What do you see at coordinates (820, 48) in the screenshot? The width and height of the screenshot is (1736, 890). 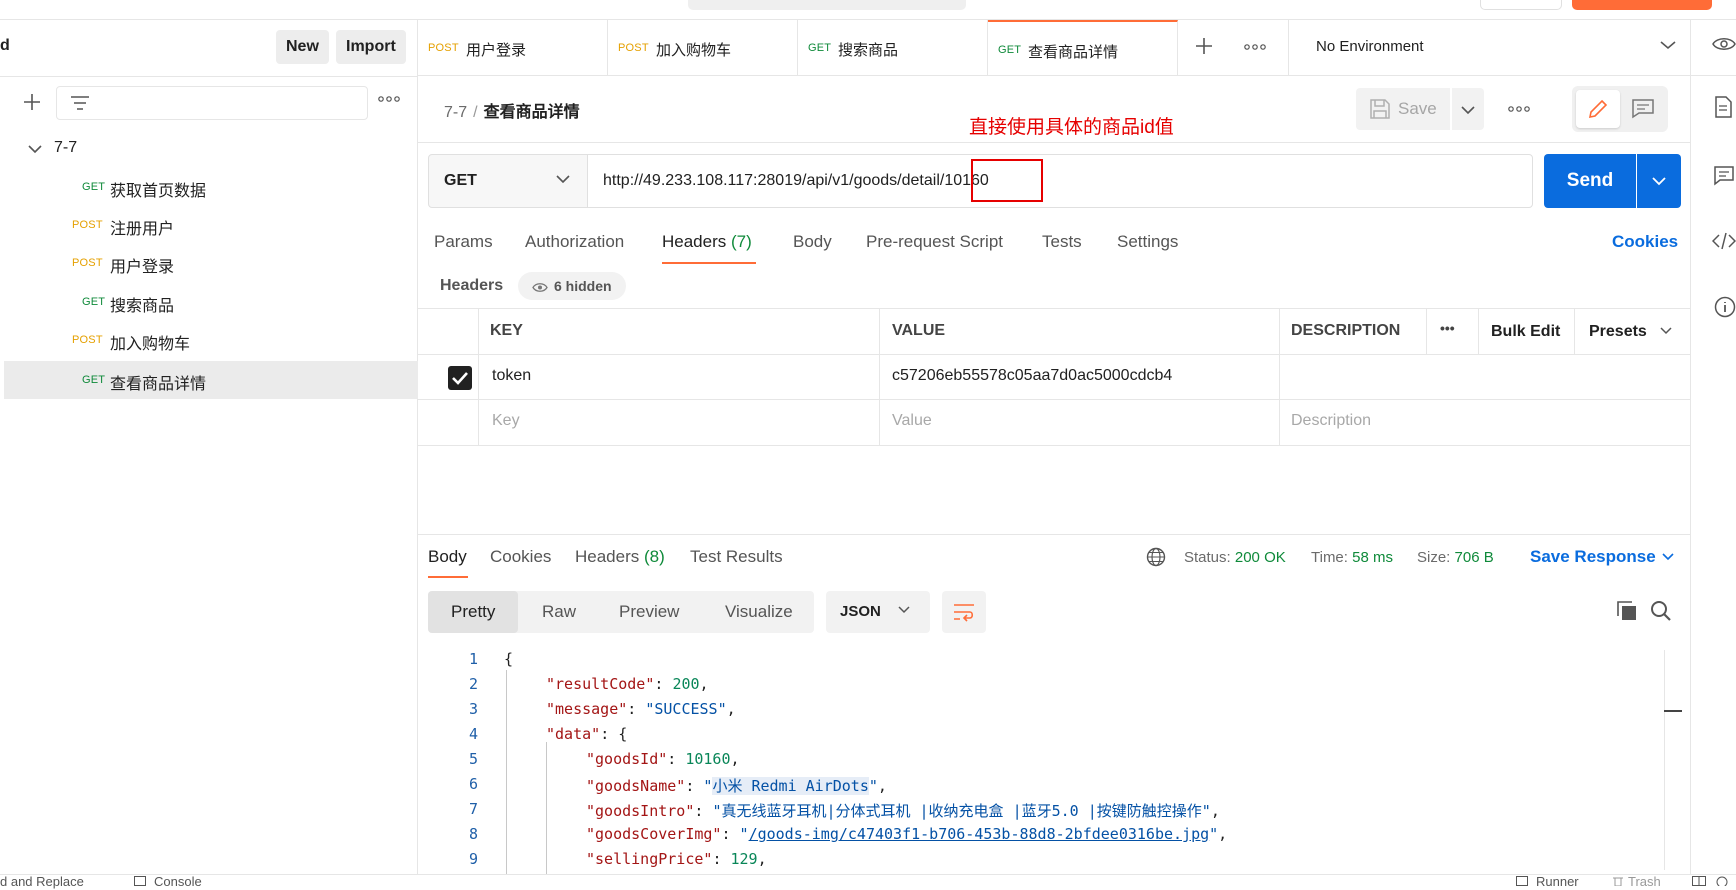 I see `method-badge: GET` at bounding box center [820, 48].